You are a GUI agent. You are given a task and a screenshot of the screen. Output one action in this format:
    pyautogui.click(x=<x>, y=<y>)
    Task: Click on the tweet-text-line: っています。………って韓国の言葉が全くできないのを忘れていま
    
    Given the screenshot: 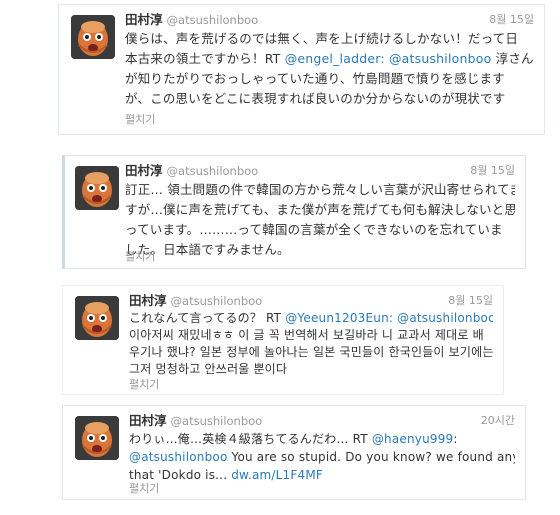 What is the action you would take?
    pyautogui.click(x=320, y=230)
    